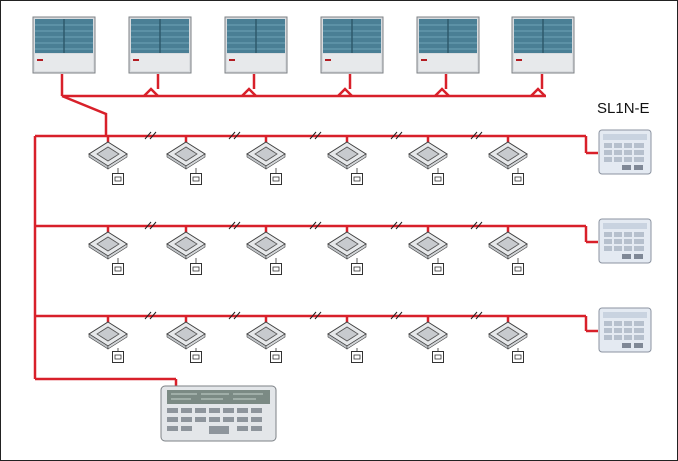 Image resolution: width=678 pixels, height=461 pixels. Describe the element at coordinates (218, 413) in the screenshot. I see `central-controller-icon` at that location.